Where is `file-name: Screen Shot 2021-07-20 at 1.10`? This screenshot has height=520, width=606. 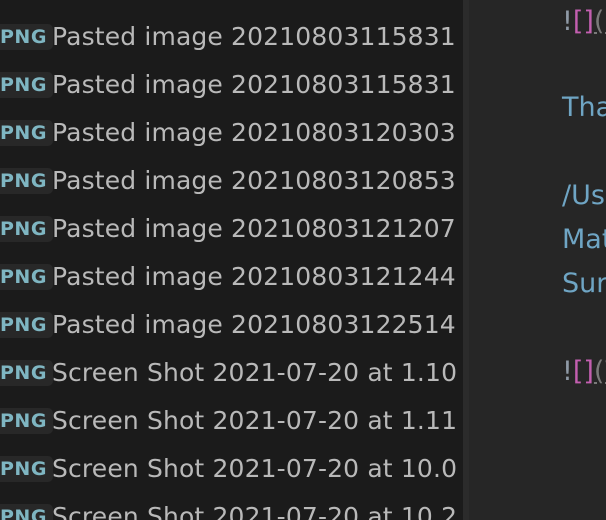 file-name: Screen Shot 2021-07-20 at 1.10 is located at coordinates (255, 372).